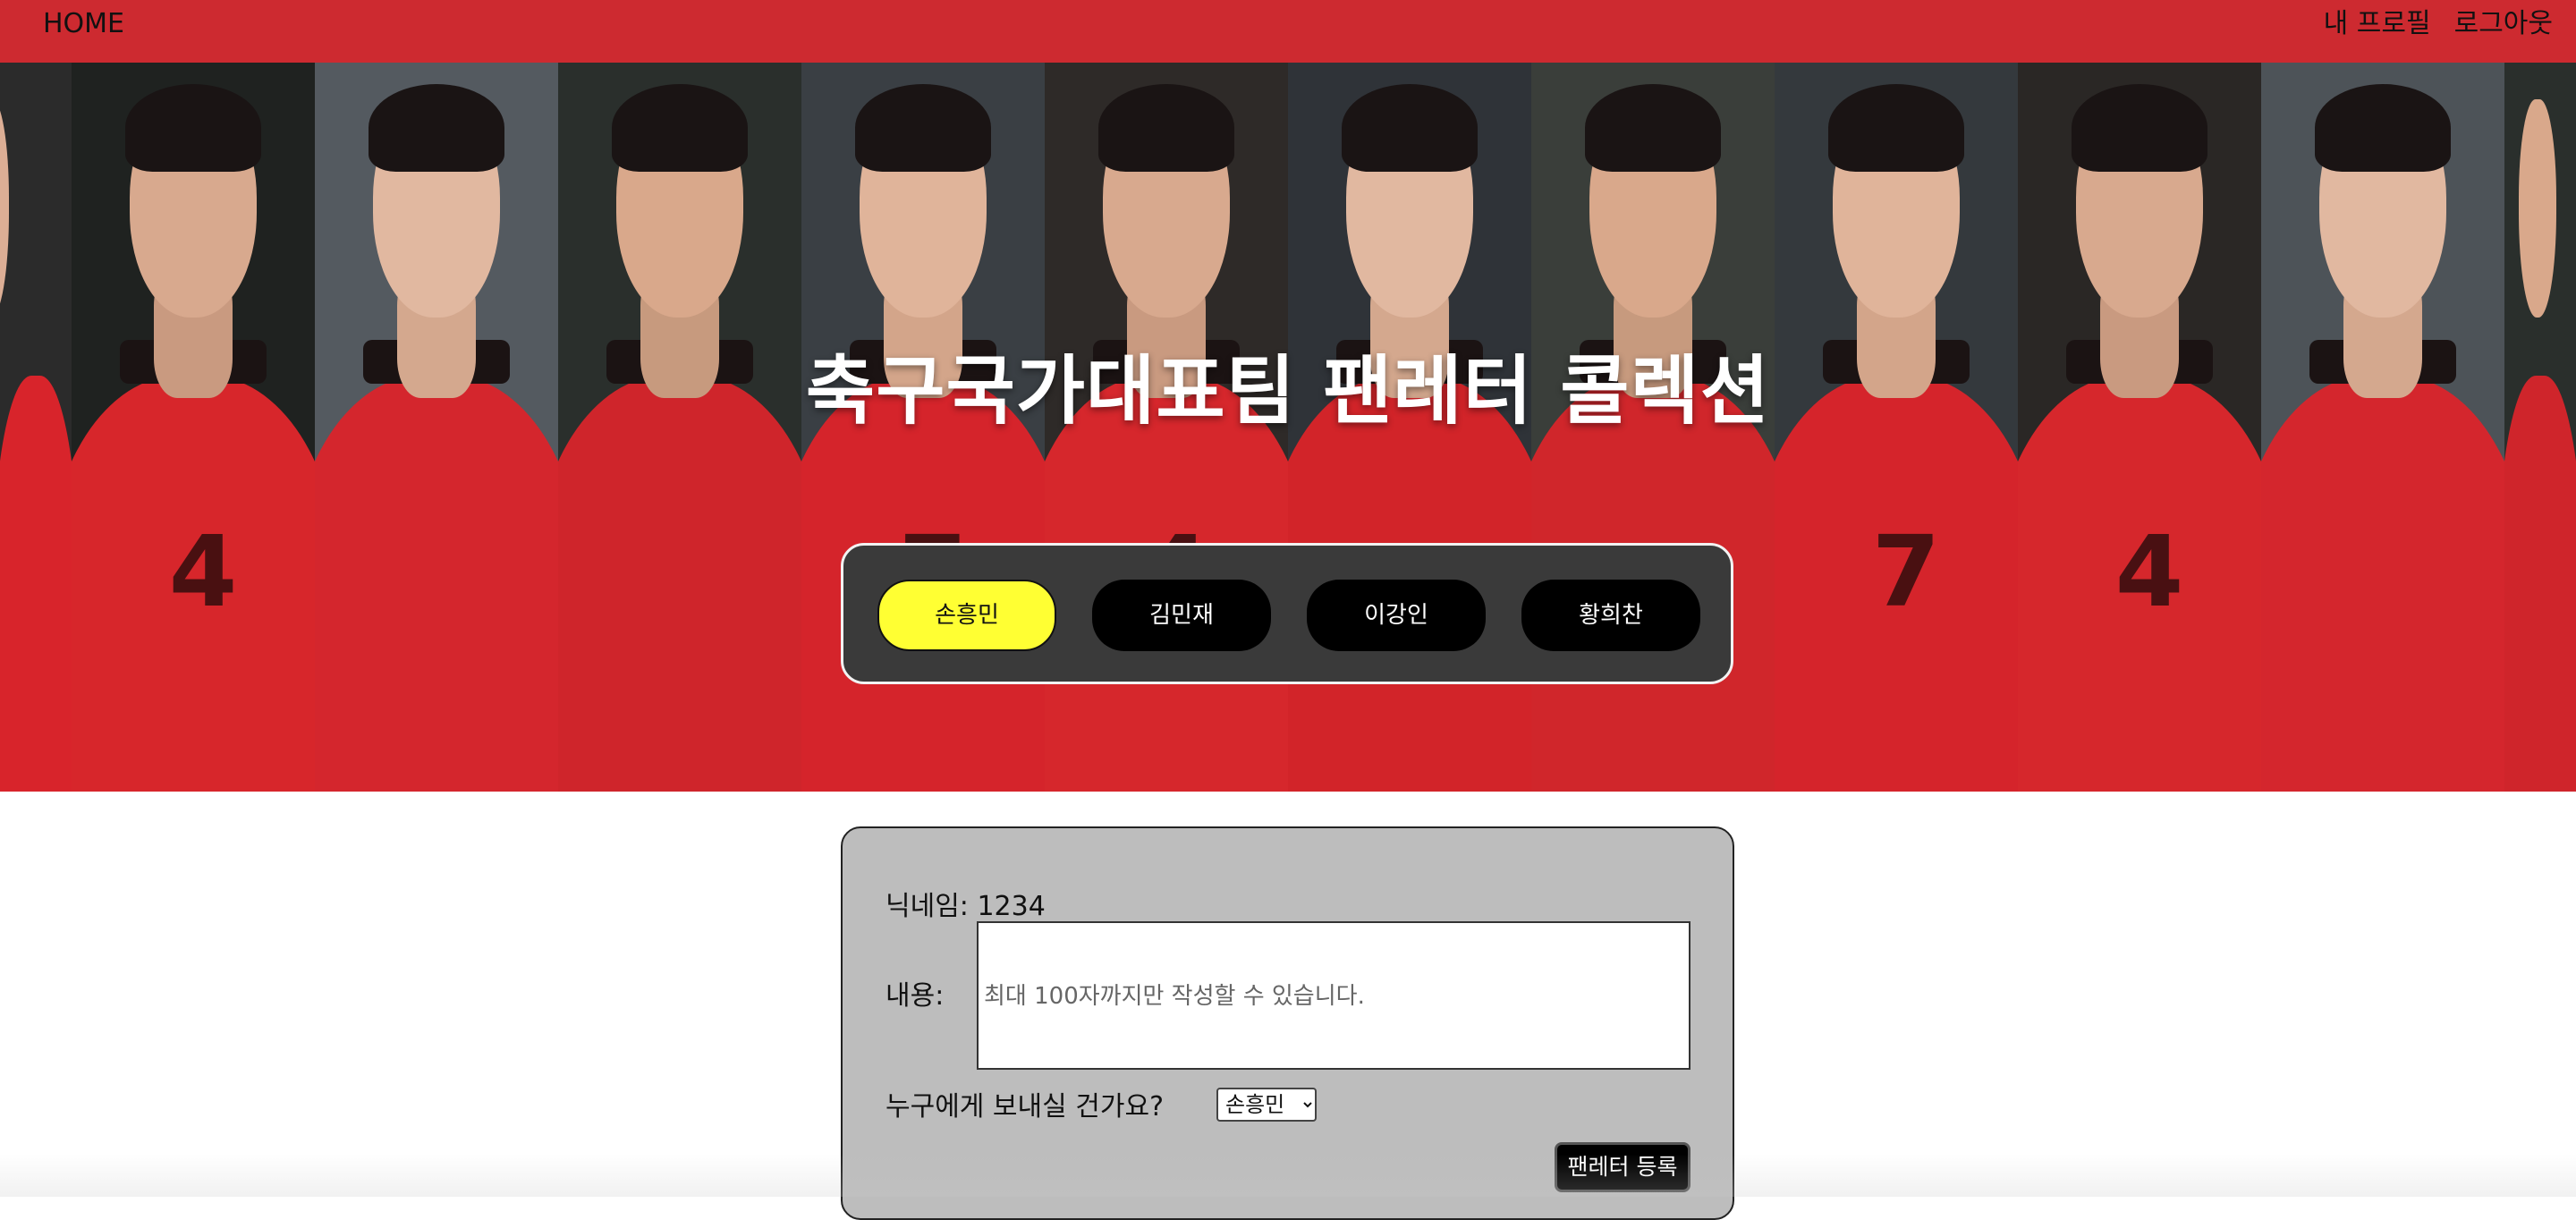 The image size is (2576, 1220). Describe the element at coordinates (966, 615) in the screenshot. I see `player-button-son: 손흥민` at that location.